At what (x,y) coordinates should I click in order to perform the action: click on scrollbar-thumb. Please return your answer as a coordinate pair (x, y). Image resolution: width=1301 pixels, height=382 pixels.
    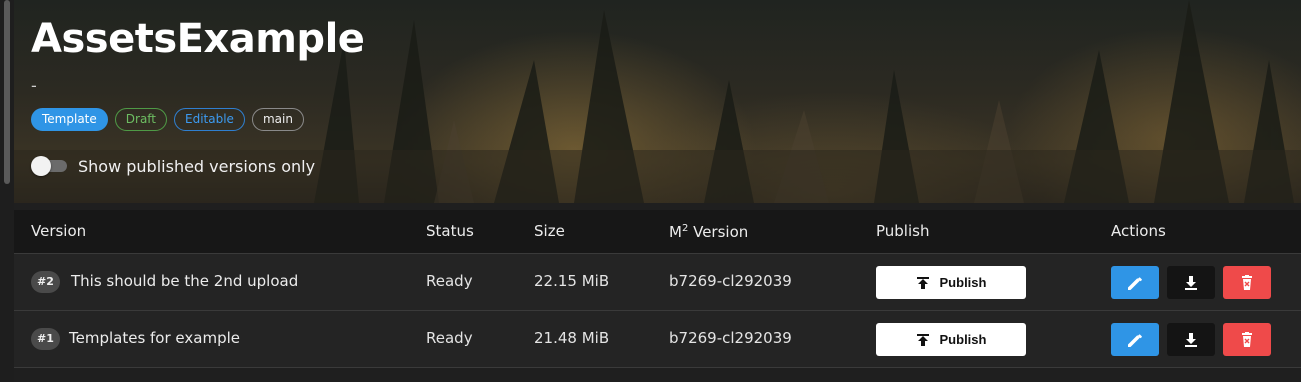
    Looking at the image, I should click on (7, 92).